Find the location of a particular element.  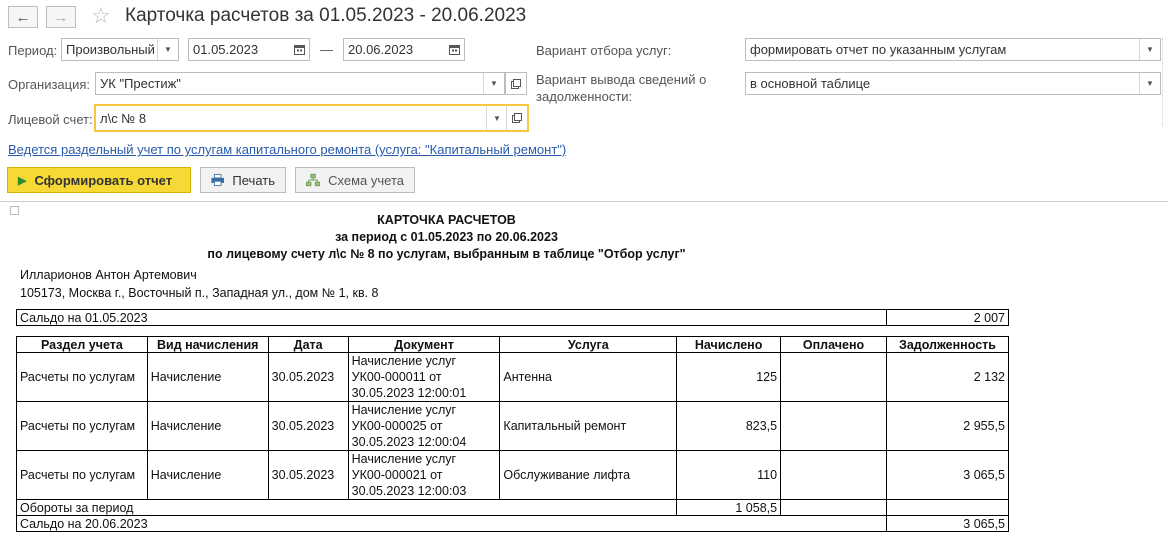

closing-balance-row: Сальдо на 20.06.2023 3 065,5 is located at coordinates (513, 523).